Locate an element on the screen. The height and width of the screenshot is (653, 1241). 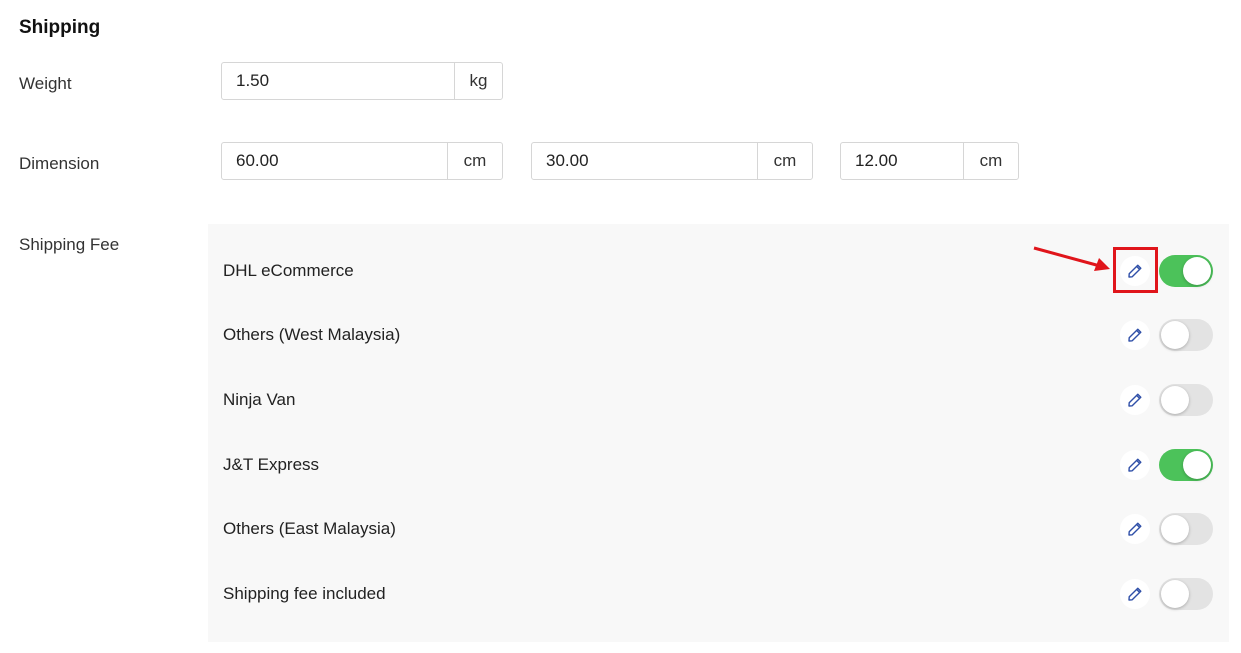
dimension-height-group: cm is located at coordinates (929, 161).